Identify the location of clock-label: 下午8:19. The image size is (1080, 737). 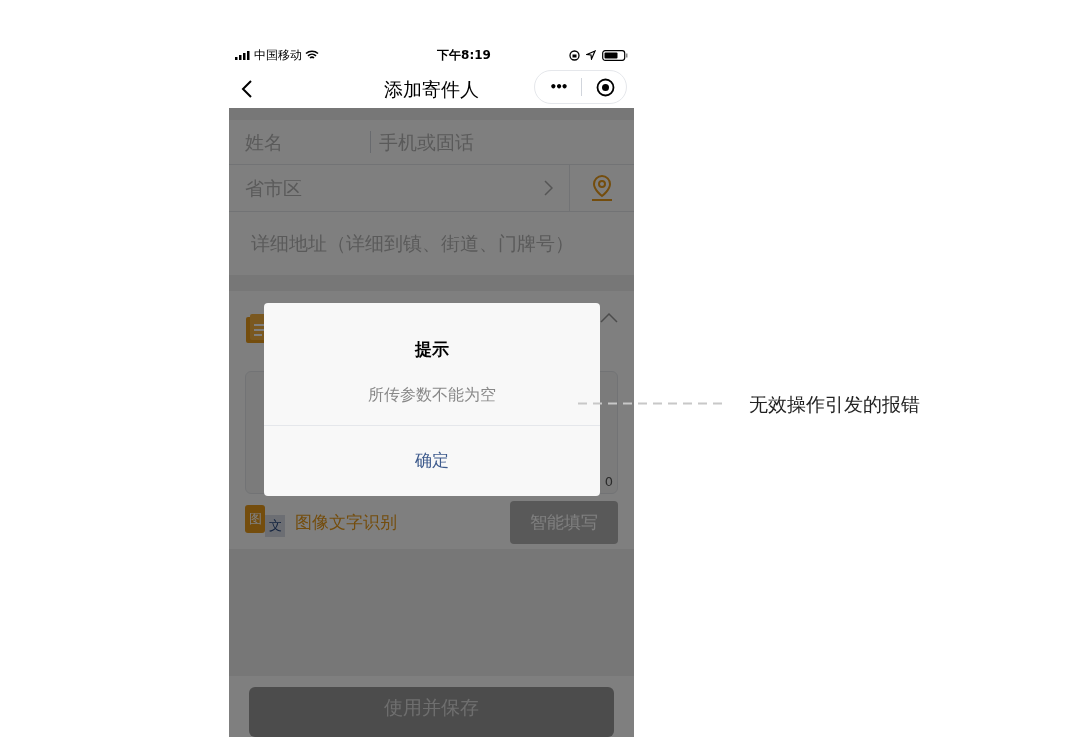
(464, 55).